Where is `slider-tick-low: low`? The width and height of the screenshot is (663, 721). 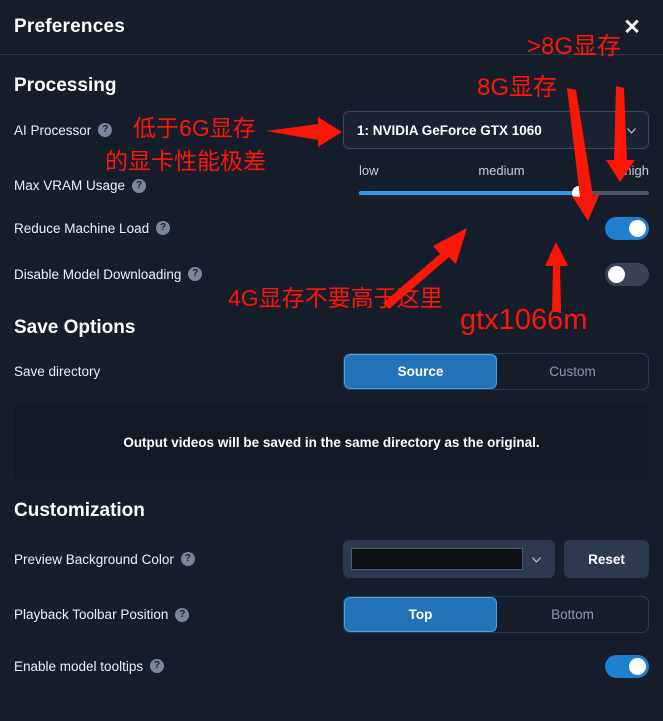 slider-tick-low: low is located at coordinates (369, 170).